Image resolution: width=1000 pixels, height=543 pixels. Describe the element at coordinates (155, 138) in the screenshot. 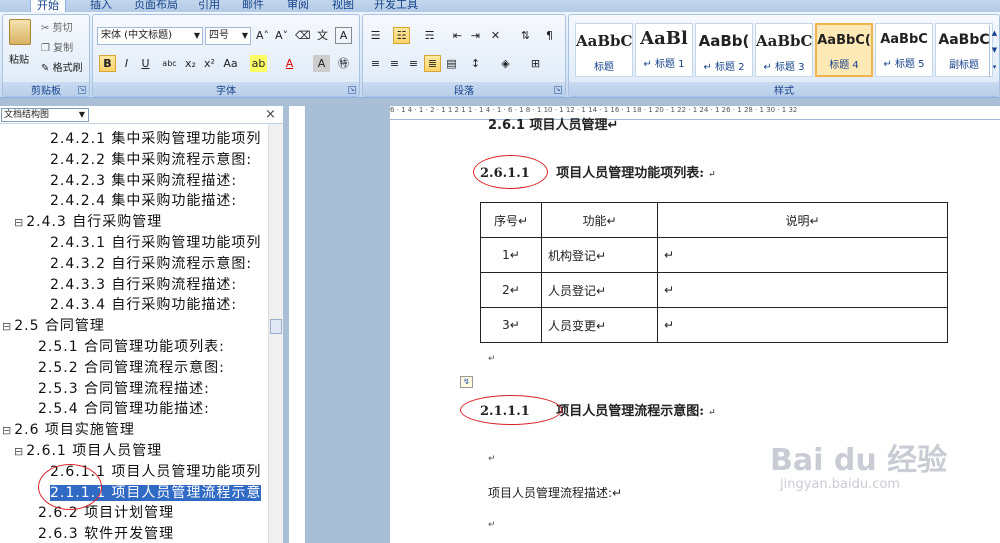

I see `docmap-item: 2.4.2.1 集中采购管理功能项列` at that location.